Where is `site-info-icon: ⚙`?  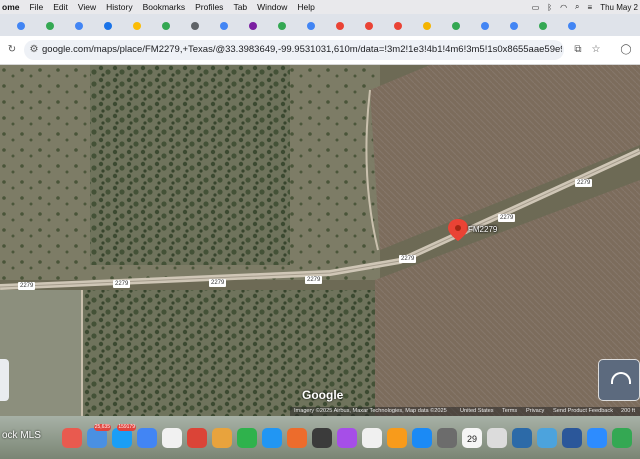 site-info-icon: ⚙ is located at coordinates (34, 50).